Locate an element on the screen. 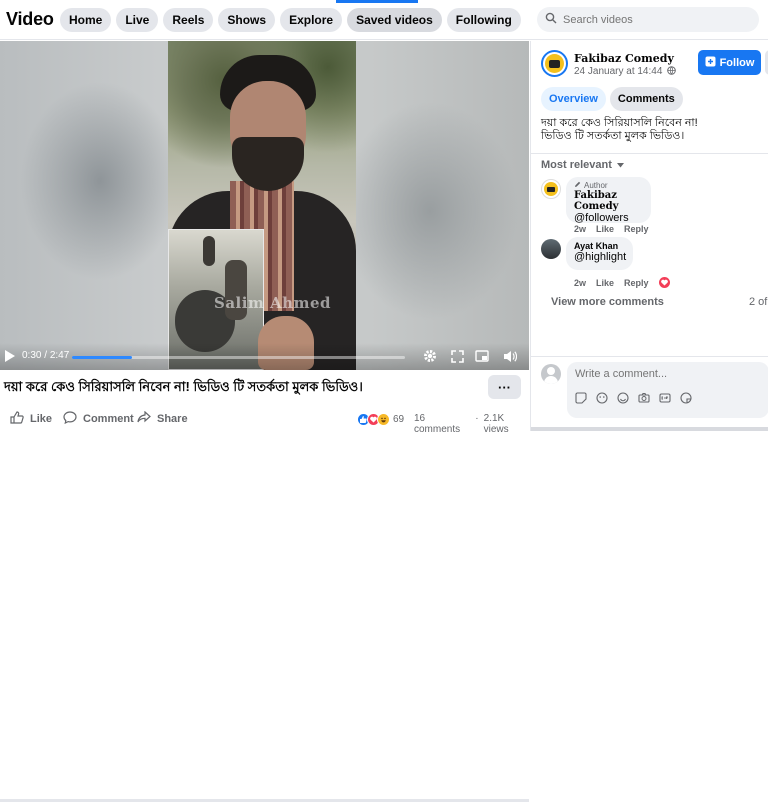  settings-gear-icon is located at coordinates (430, 356).